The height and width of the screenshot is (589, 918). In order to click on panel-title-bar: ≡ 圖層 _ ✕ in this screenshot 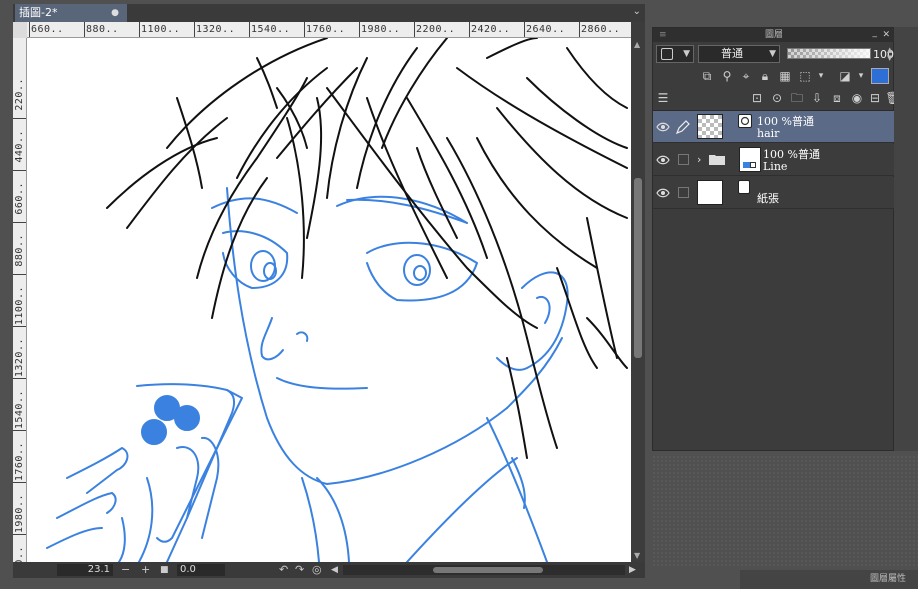, I will do `click(774, 35)`.